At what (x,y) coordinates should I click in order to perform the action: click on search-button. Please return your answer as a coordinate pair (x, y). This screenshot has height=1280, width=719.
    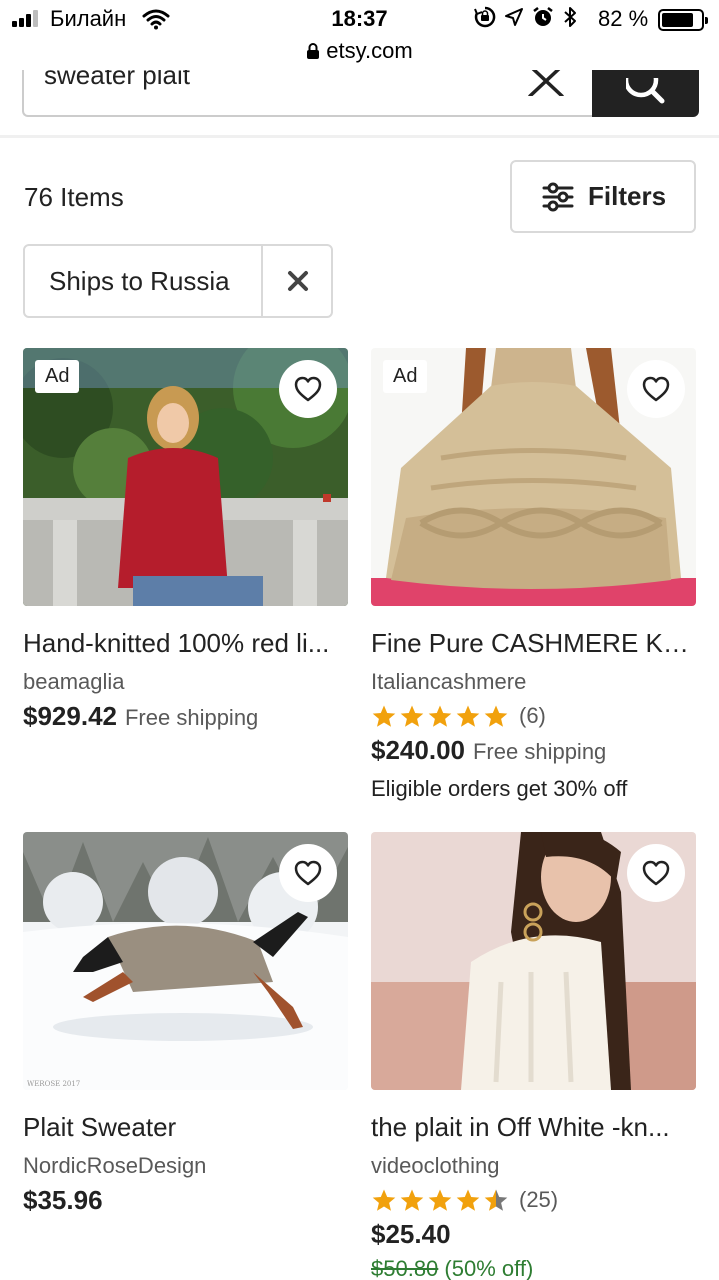
    Looking at the image, I should click on (645, 93).